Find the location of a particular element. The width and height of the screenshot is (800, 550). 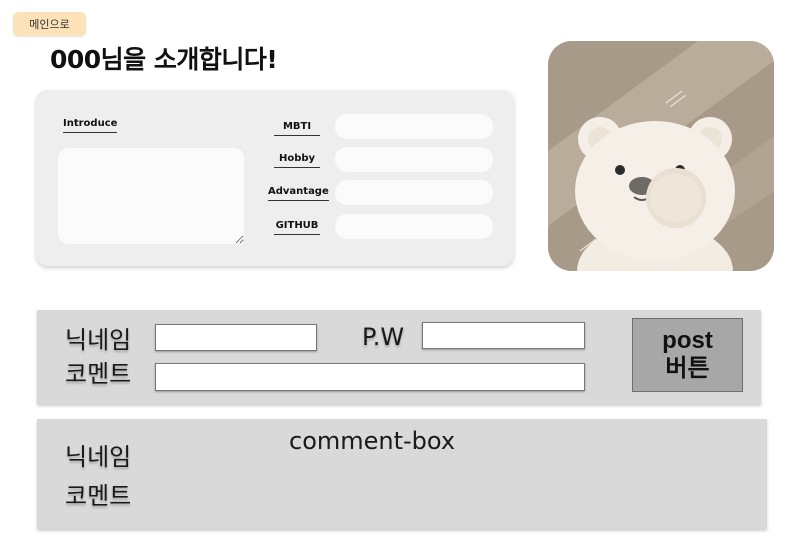

profile-photo is located at coordinates (661, 156).